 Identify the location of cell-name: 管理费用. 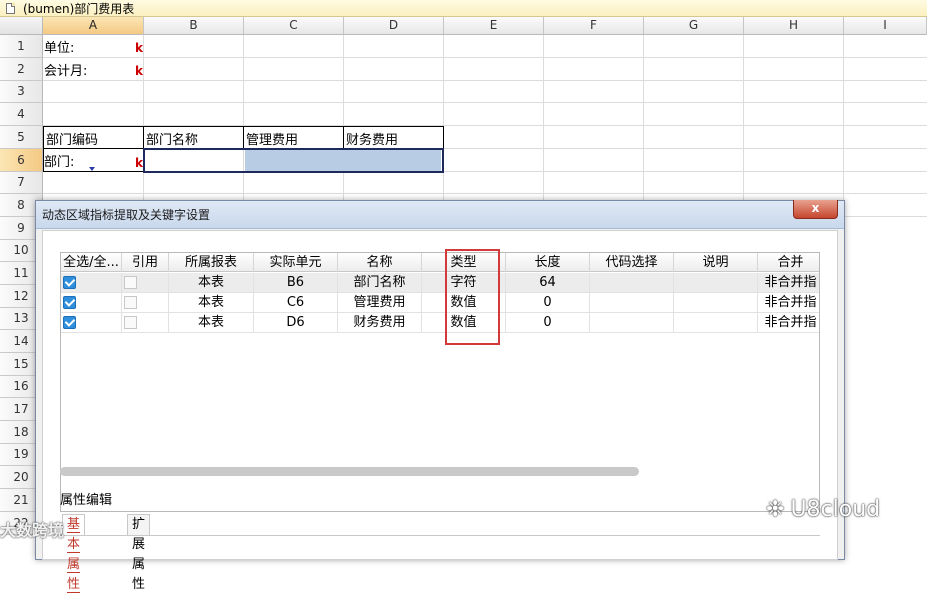
(380, 303).